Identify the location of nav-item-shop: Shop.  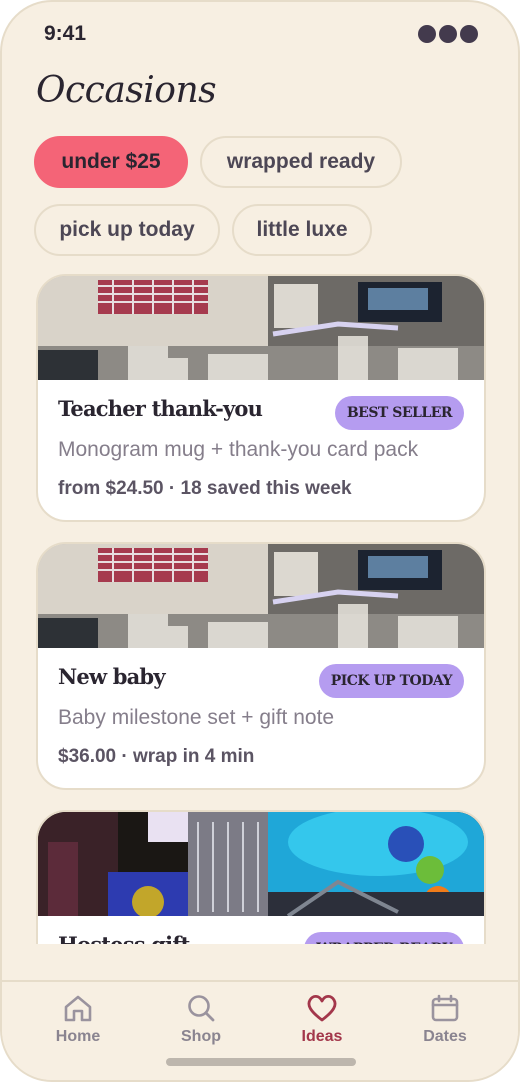
(201, 1019).